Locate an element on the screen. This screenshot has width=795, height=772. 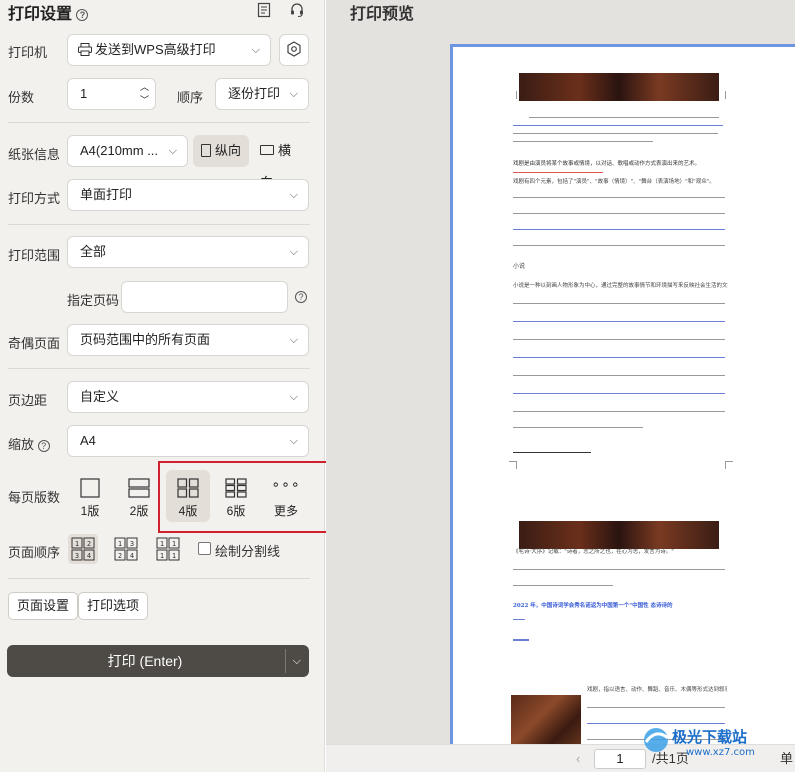
paper-size-select: A4(210mm ... ⌵ is located at coordinates (127, 151).